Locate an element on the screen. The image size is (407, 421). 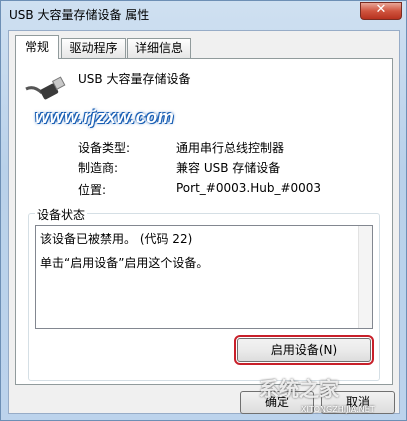
location-value: Port_#0003.Hub_#0003 is located at coordinates (249, 188).